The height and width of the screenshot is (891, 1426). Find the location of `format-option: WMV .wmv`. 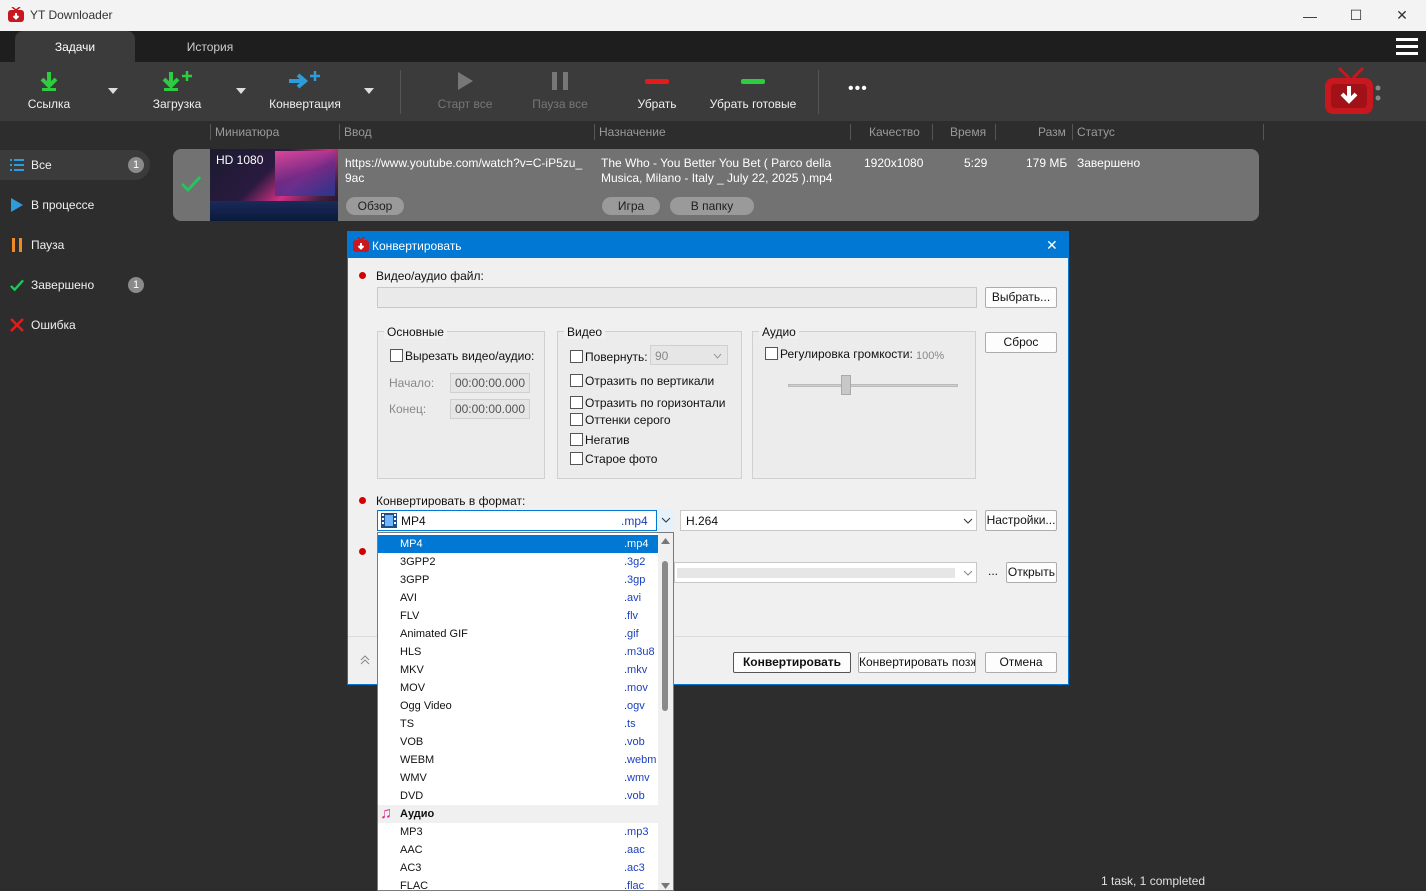

format-option: WMV .wmv is located at coordinates (518, 778).